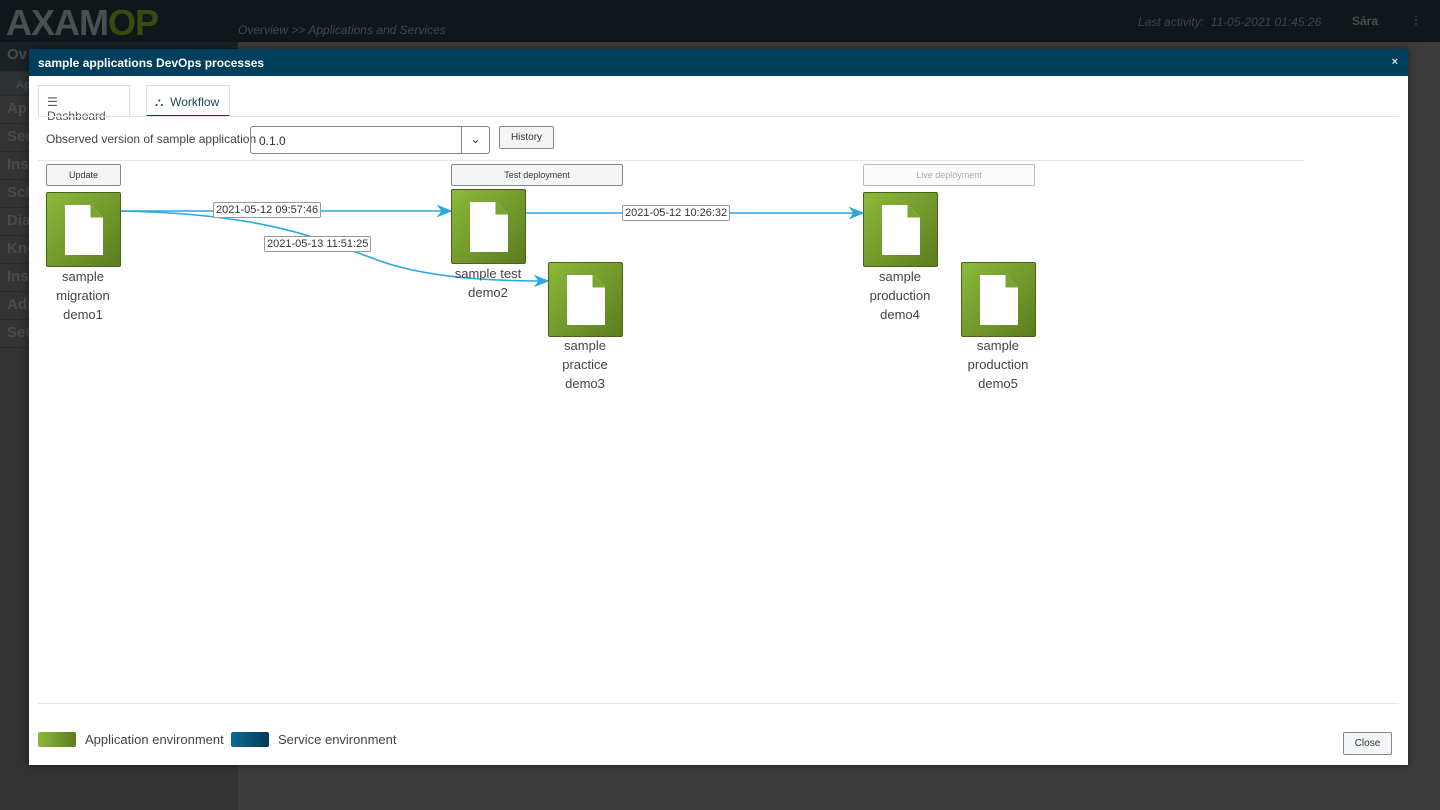 The width and height of the screenshot is (1440, 810). Describe the element at coordinates (57, 739) in the screenshot. I see `legend-swatch-application` at that location.